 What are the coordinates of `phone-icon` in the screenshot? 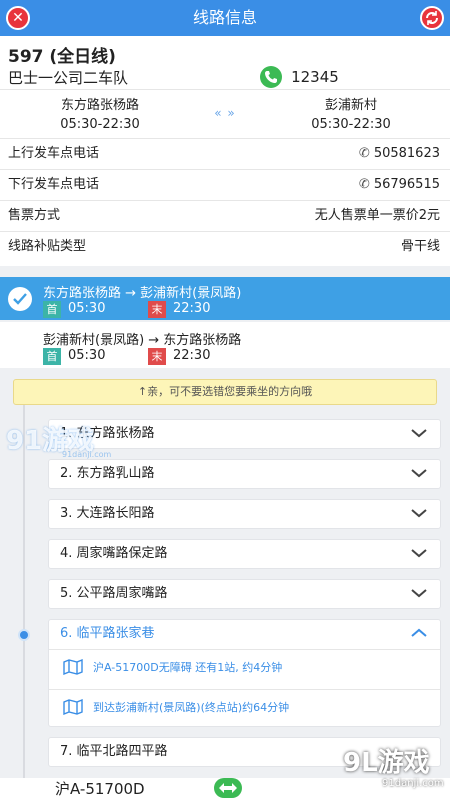 It's located at (271, 77).